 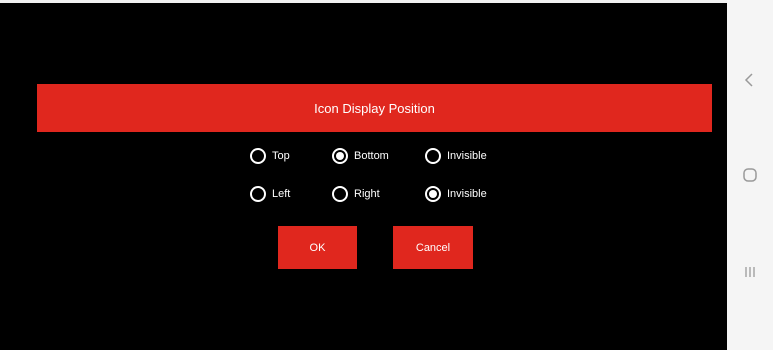 I want to click on nav-home-button, so click(x=750, y=175).